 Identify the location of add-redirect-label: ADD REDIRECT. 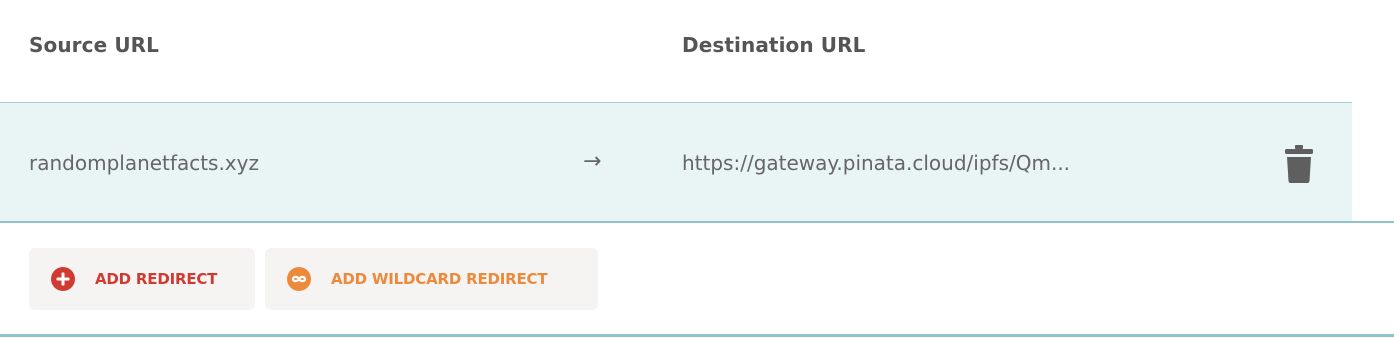
(156, 279).